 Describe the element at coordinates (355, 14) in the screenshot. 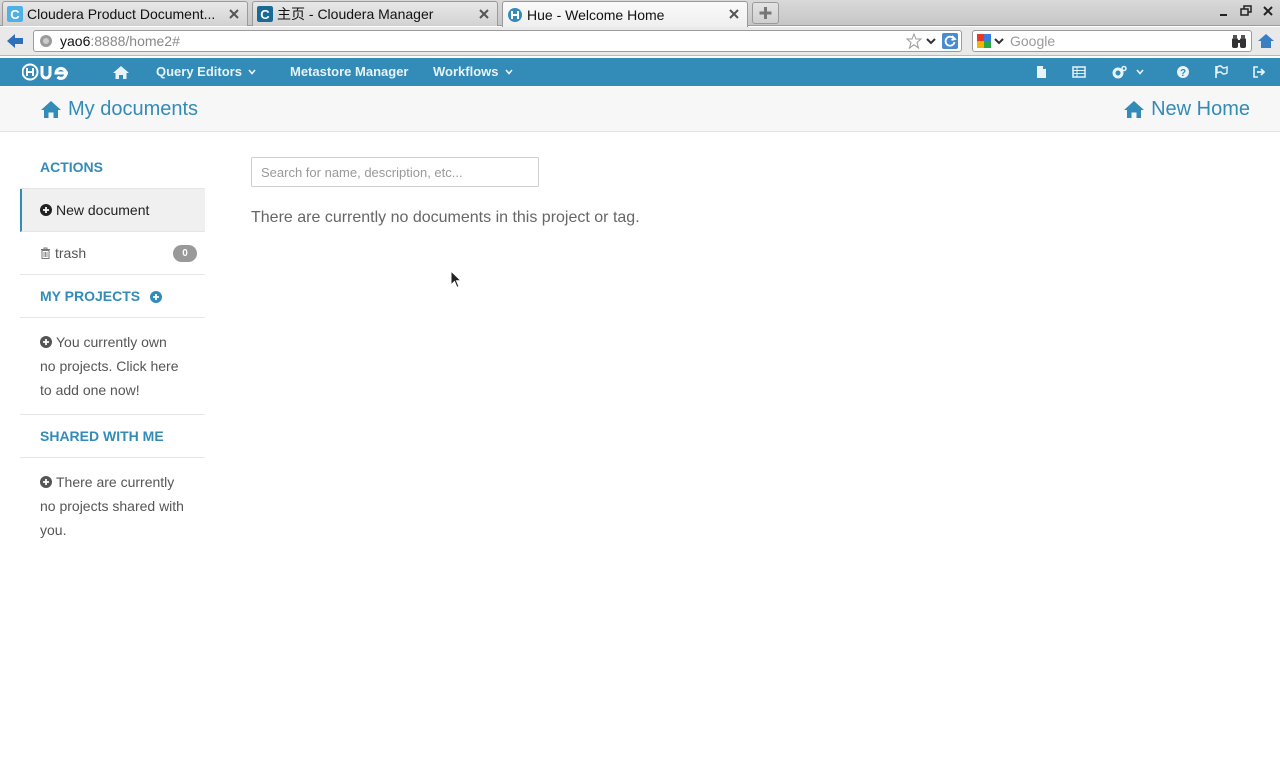

I see `tab-title: 主页 - Cloudera Manager` at that location.